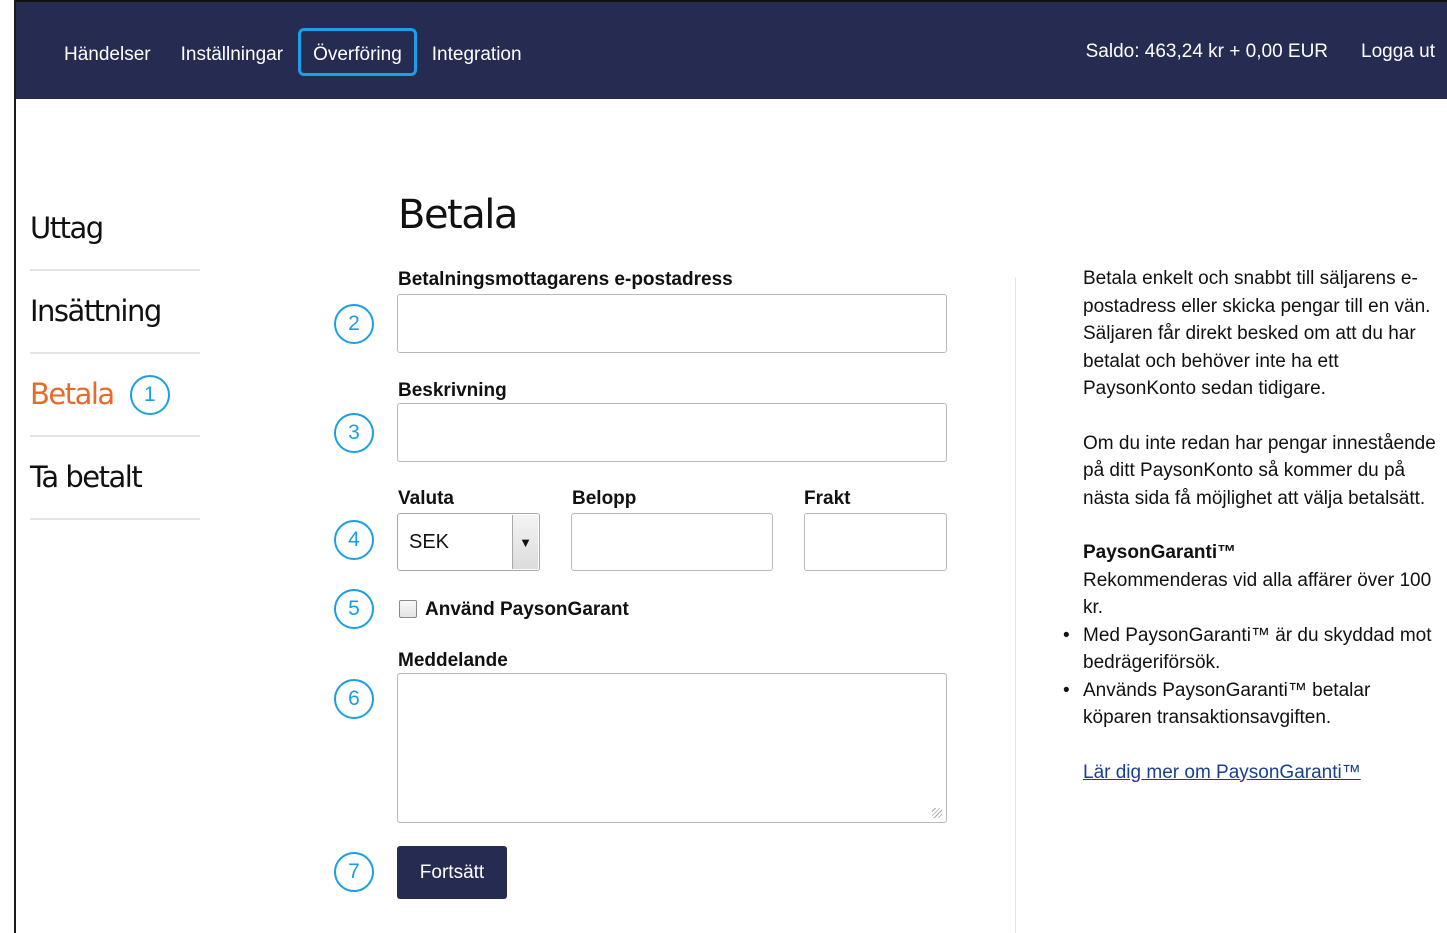 This screenshot has height=933, width=1447. I want to click on sidebar: Uttag Insättning Betala 1 Ta betalt, so click(115, 354).